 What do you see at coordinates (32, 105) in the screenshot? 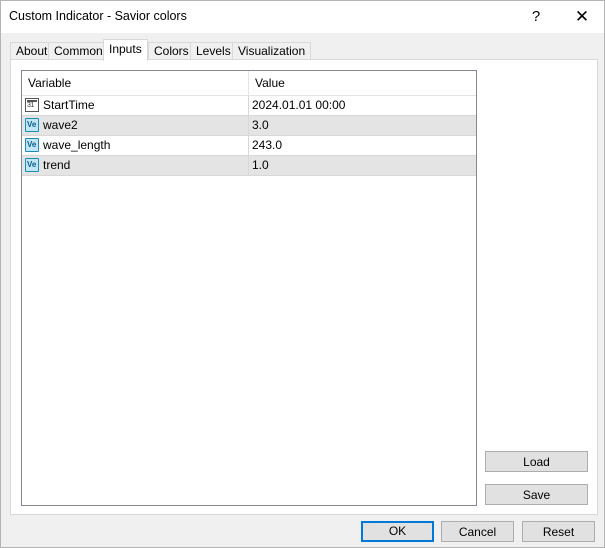
I see `calendar-icon: 31` at bounding box center [32, 105].